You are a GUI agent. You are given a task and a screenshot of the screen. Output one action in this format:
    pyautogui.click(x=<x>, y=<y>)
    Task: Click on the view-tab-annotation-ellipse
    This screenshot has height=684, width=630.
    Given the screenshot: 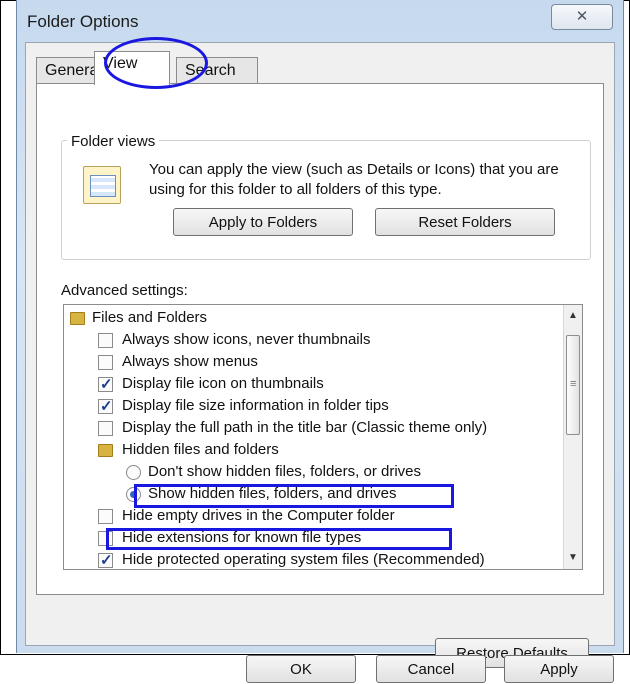 What is the action you would take?
    pyautogui.click(x=156, y=63)
    